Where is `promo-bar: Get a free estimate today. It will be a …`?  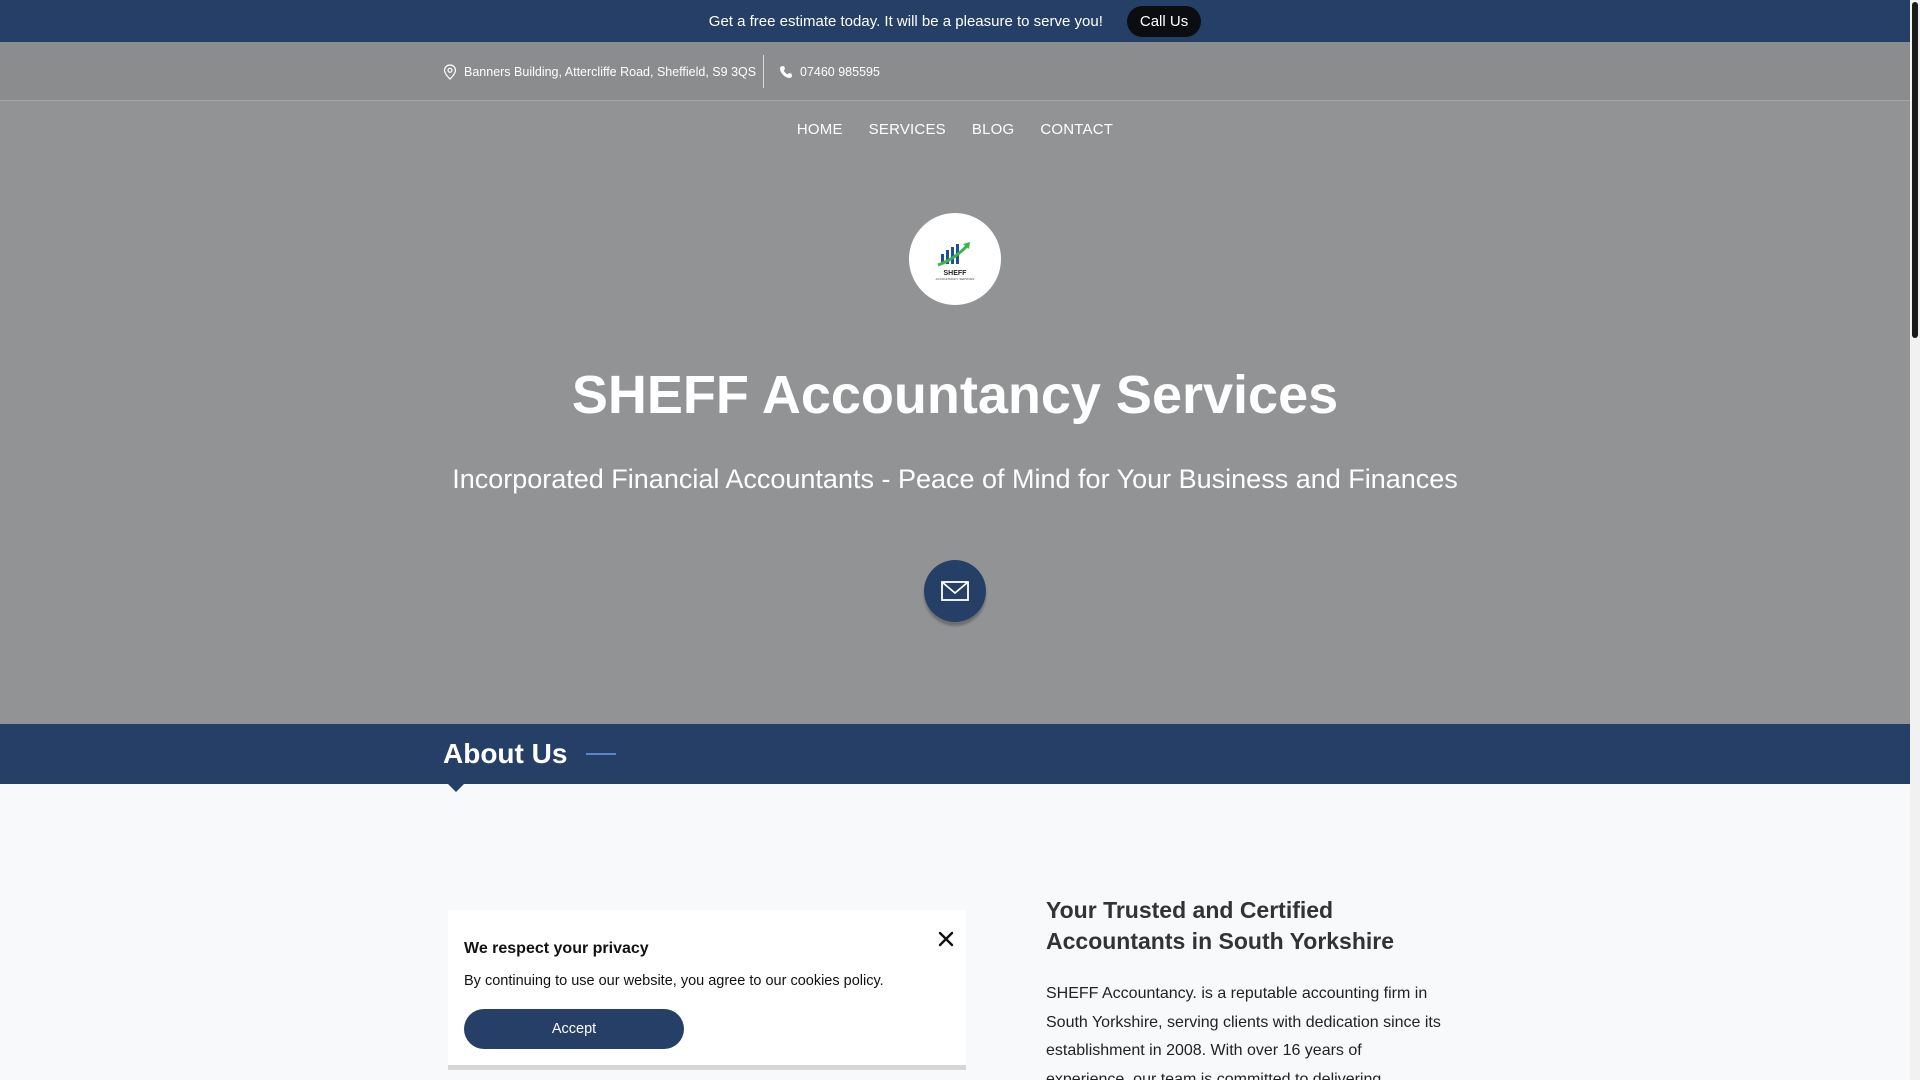 promo-bar: Get a free estimate today. It will be a … is located at coordinates (955, 21).